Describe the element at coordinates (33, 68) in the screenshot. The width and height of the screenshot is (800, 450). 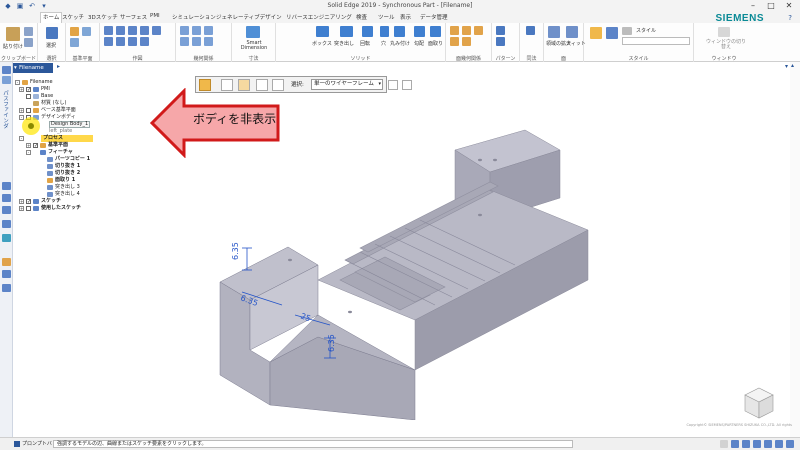
I see `pathfinder-tab: ▾ Filename` at that location.